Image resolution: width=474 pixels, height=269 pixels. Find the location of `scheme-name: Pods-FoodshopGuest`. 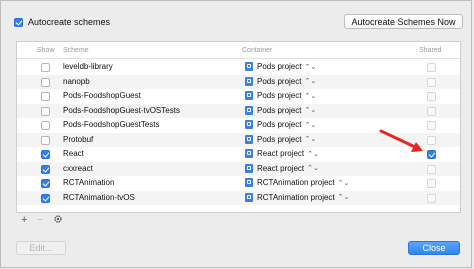

scheme-name: Pods-FoodshopGuest is located at coordinates (102, 95).